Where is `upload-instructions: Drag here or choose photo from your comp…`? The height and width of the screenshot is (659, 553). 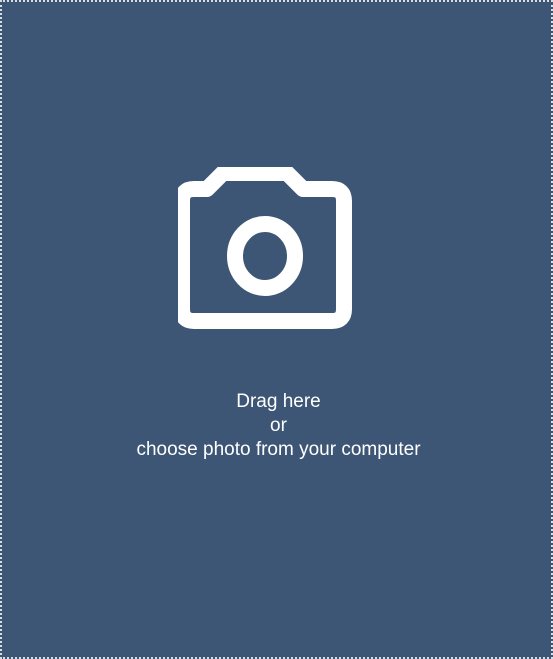 upload-instructions: Drag here or choose photo from your comp… is located at coordinates (277, 426).